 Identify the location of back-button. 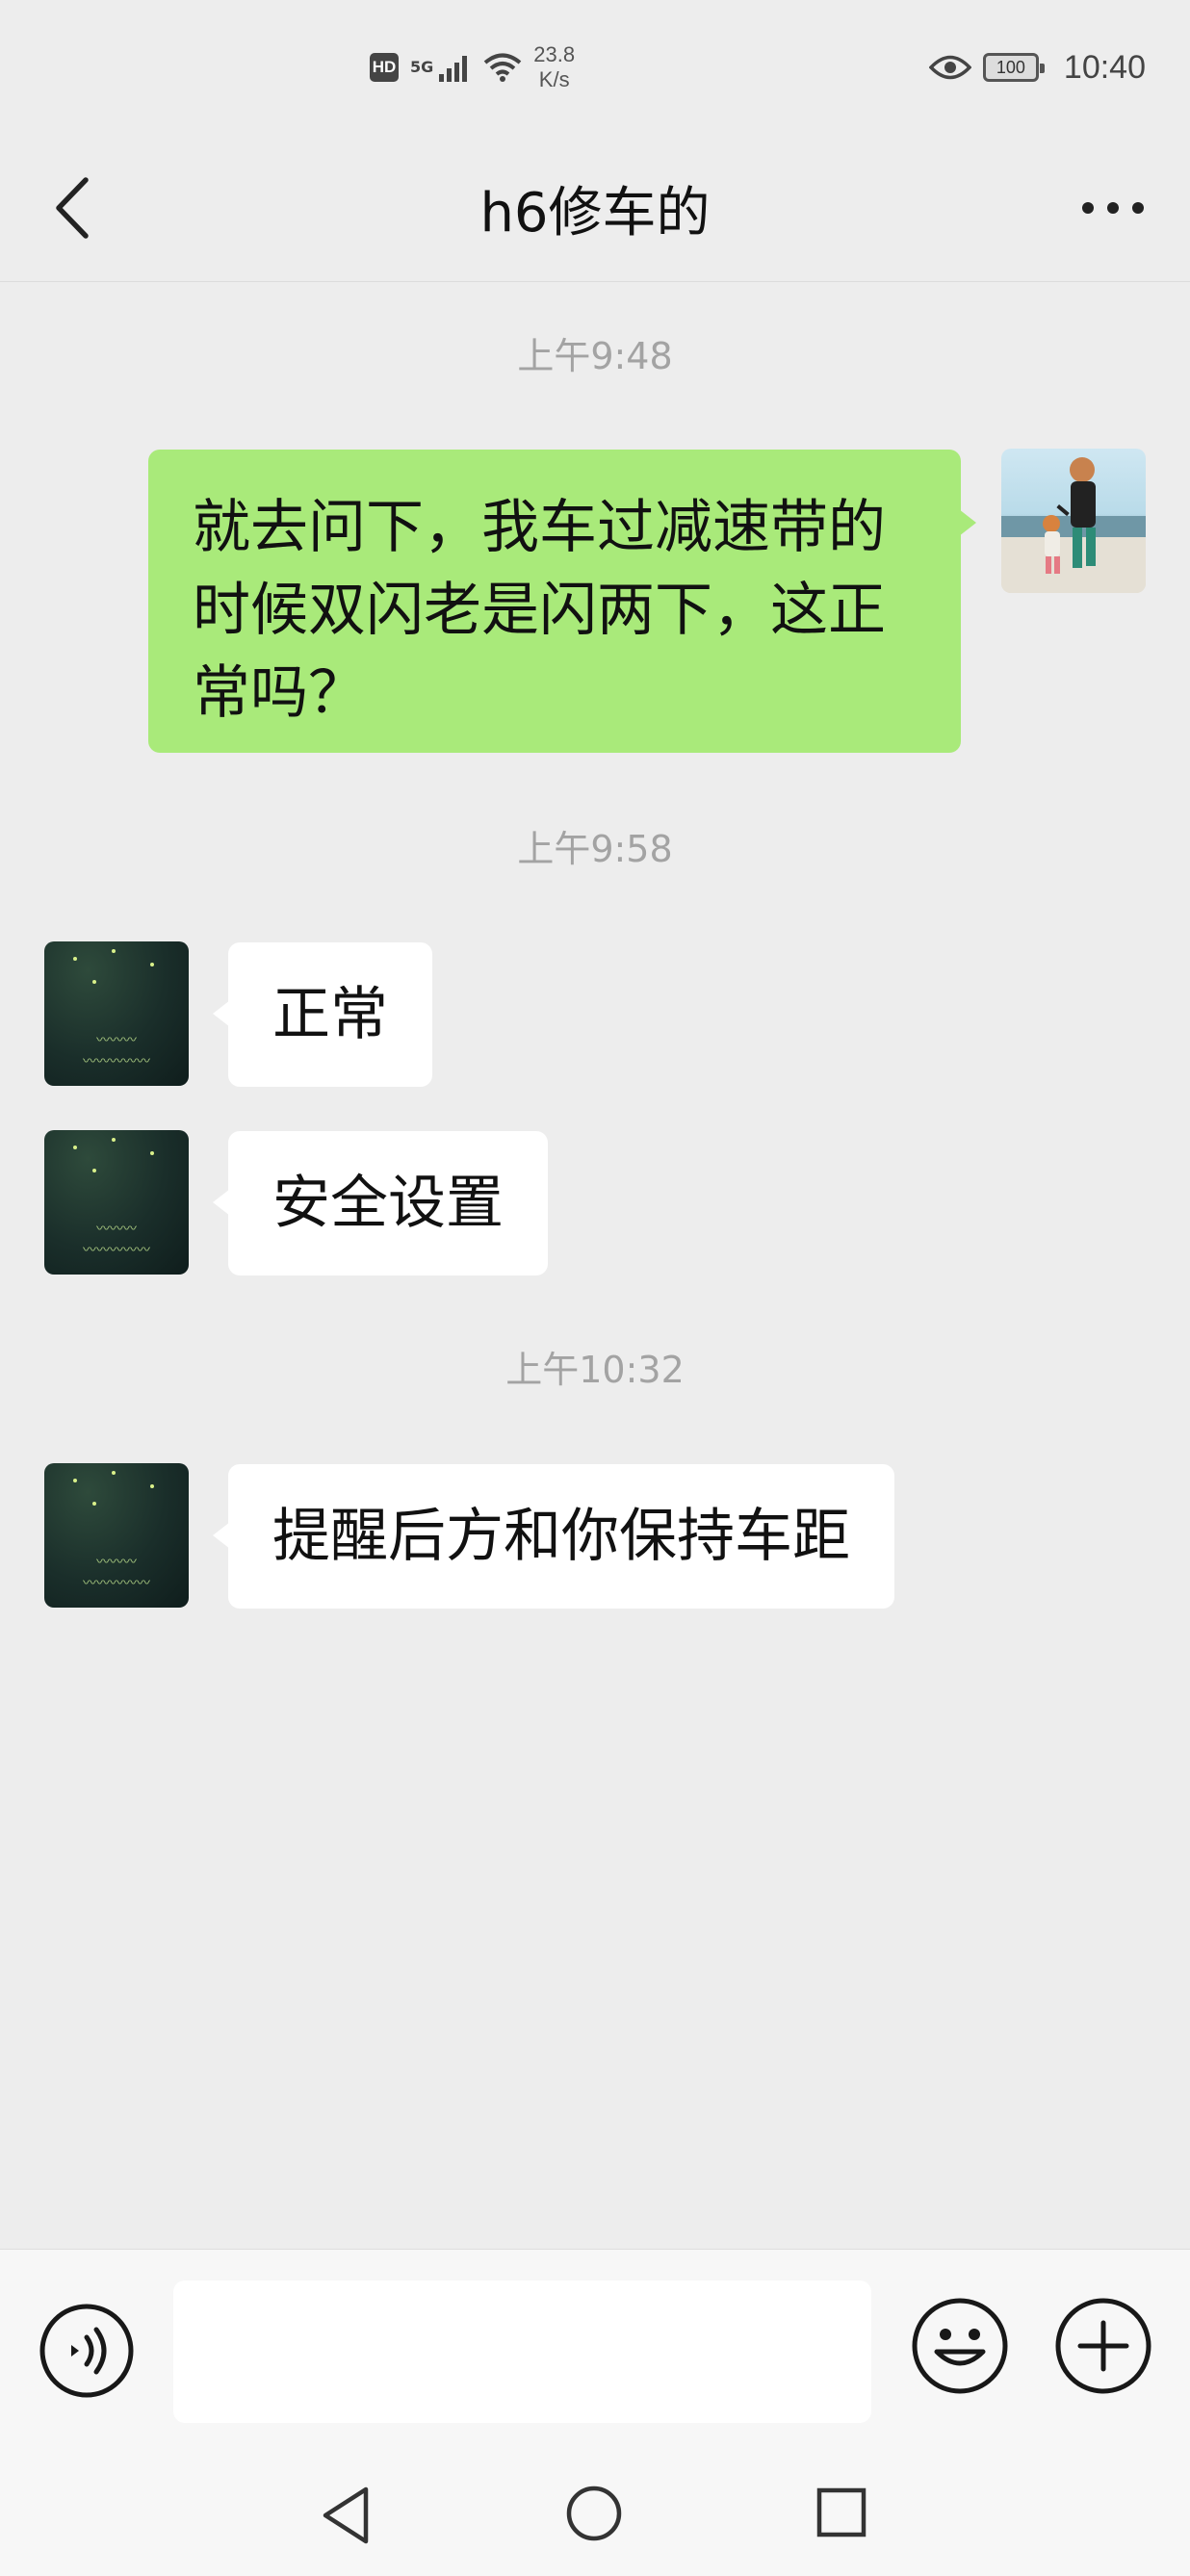
(73, 208).